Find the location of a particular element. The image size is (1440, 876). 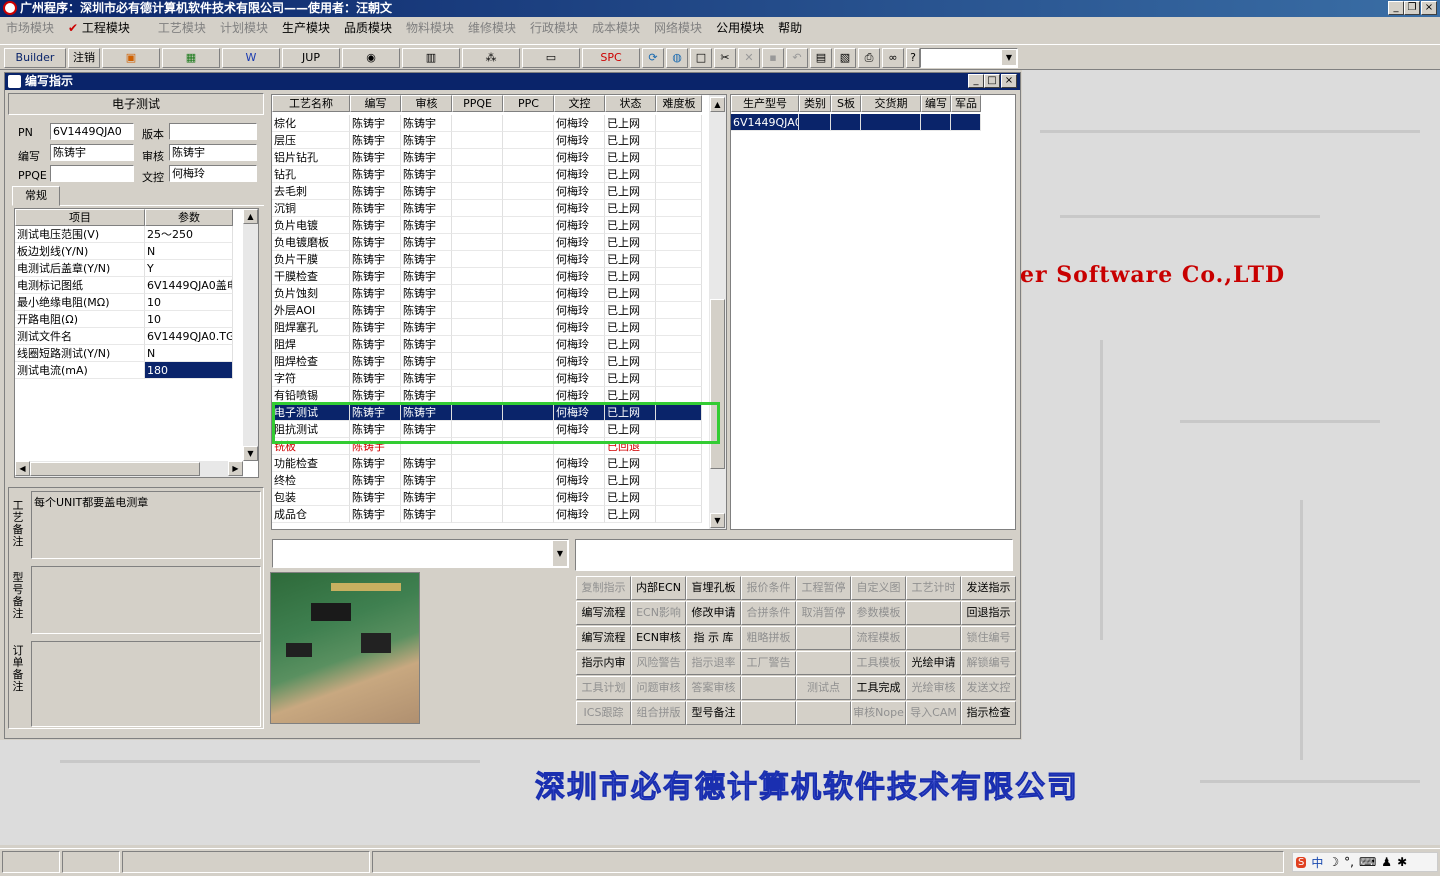

menu-production: 生产模块 is located at coordinates (306, 27).